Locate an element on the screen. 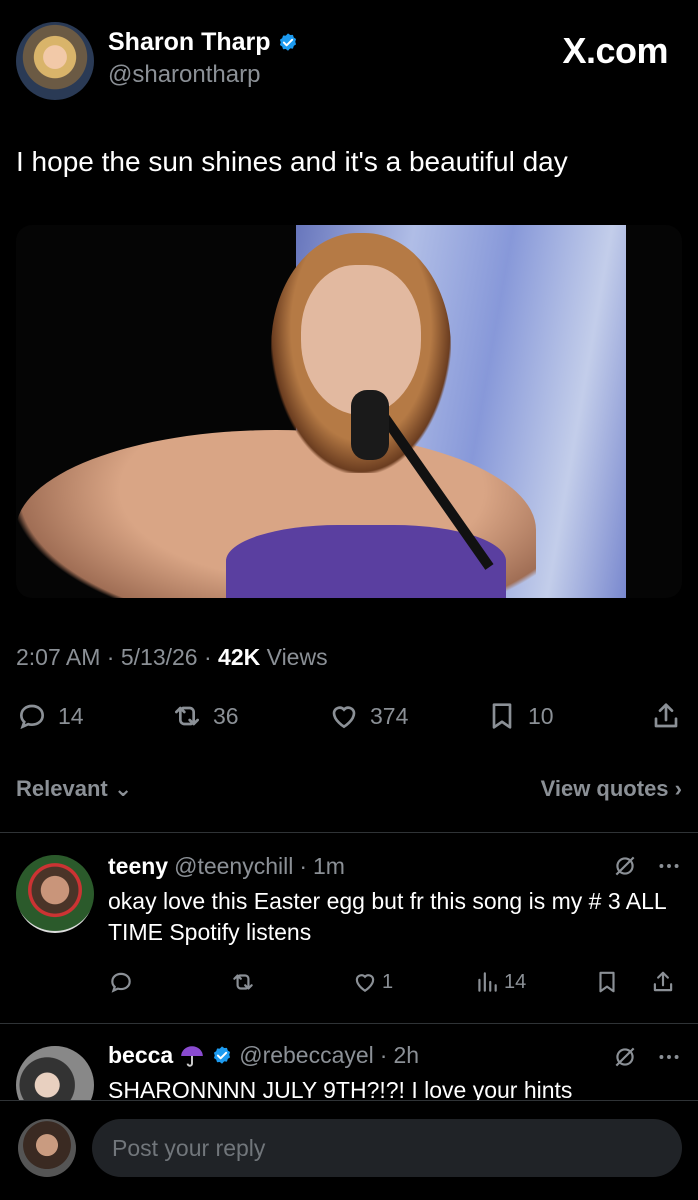 The height and width of the screenshot is (1200, 698). chevron-down-icon: ⌄ is located at coordinates (123, 788).